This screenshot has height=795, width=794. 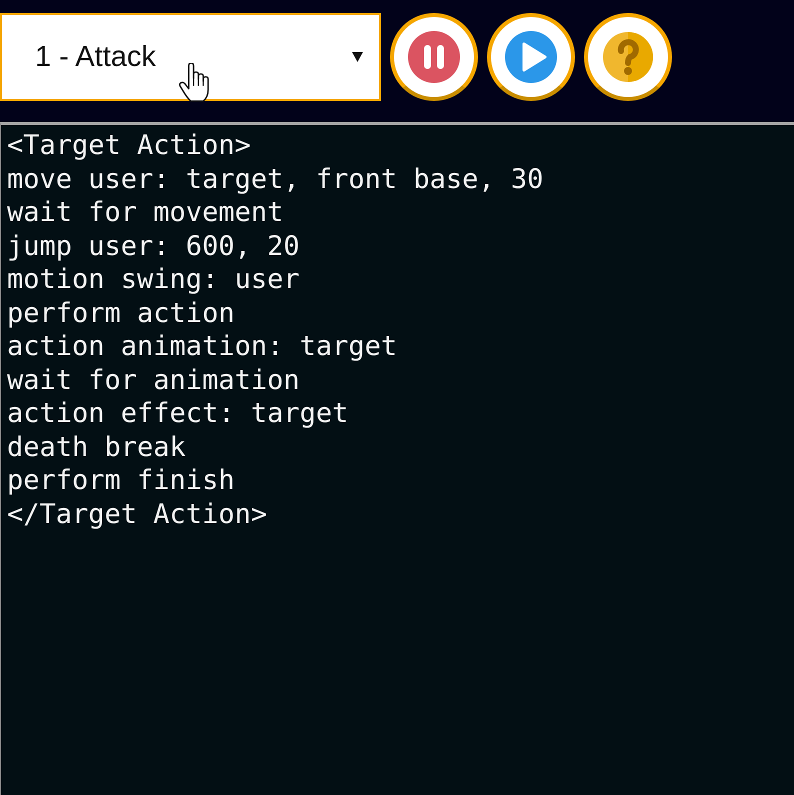 I want to click on code-line: perform finish, so click(x=121, y=481).